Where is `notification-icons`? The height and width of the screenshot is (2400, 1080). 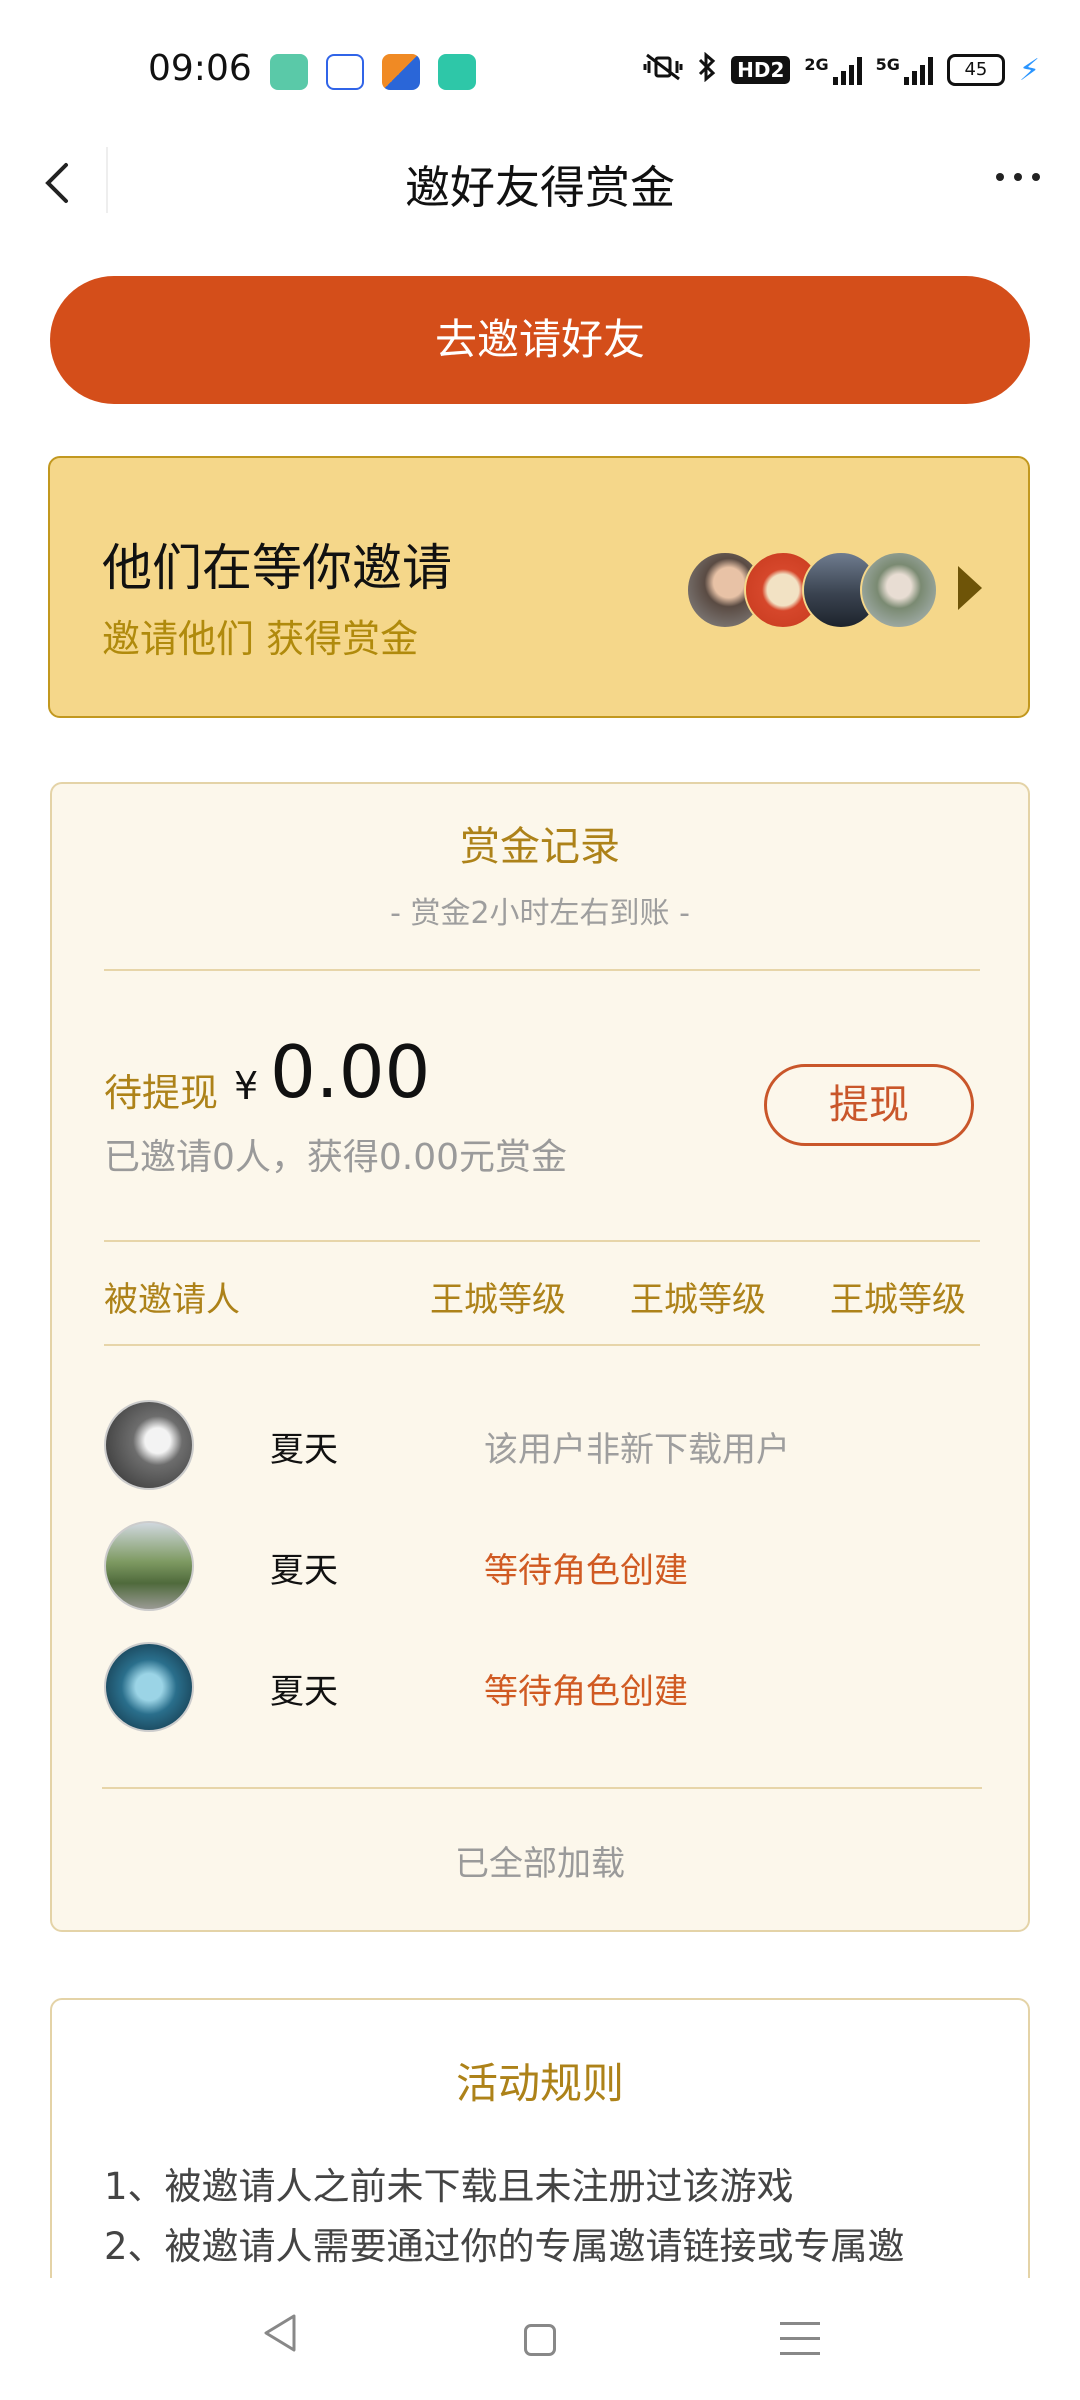
notification-icons is located at coordinates (373, 72).